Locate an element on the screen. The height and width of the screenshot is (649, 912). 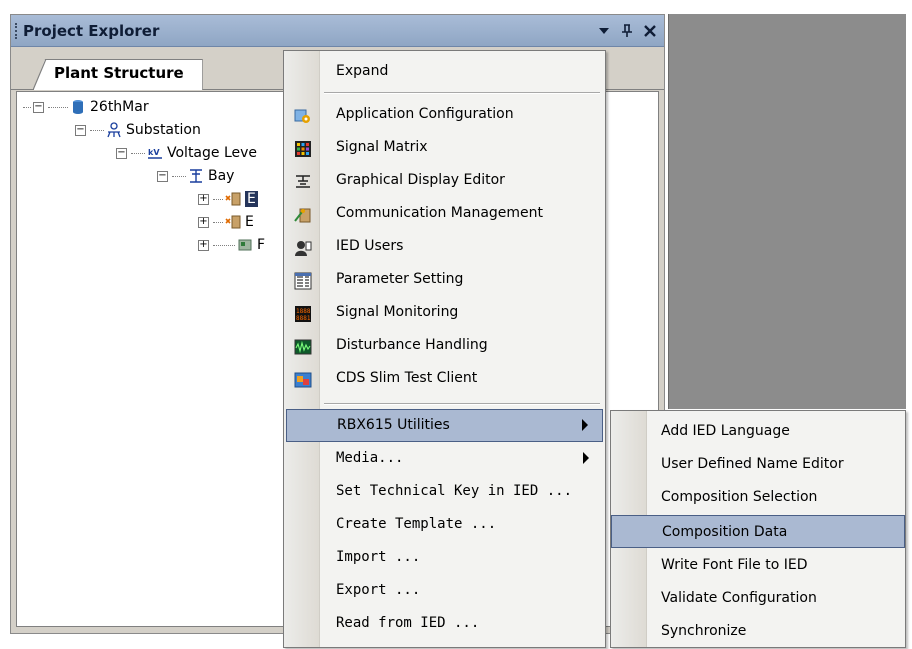
svg-text: kV is located at coordinates (154, 152).